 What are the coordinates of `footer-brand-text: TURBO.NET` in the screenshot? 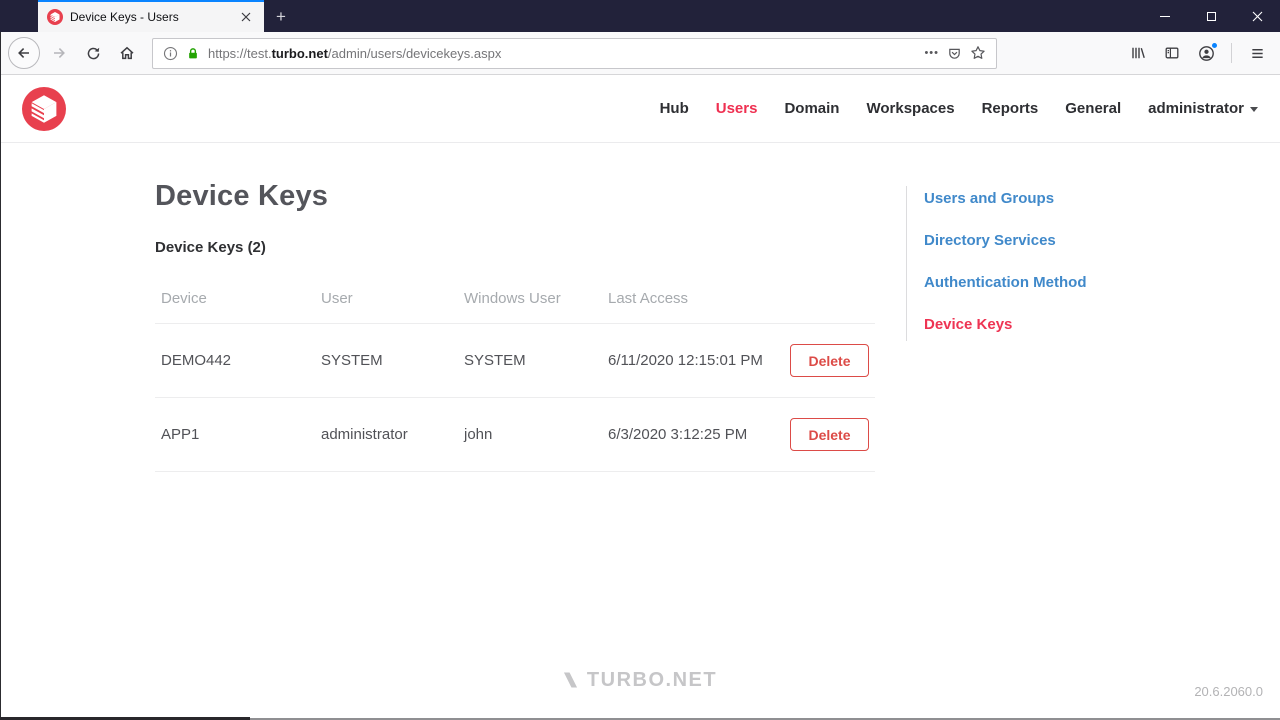 It's located at (652, 679).